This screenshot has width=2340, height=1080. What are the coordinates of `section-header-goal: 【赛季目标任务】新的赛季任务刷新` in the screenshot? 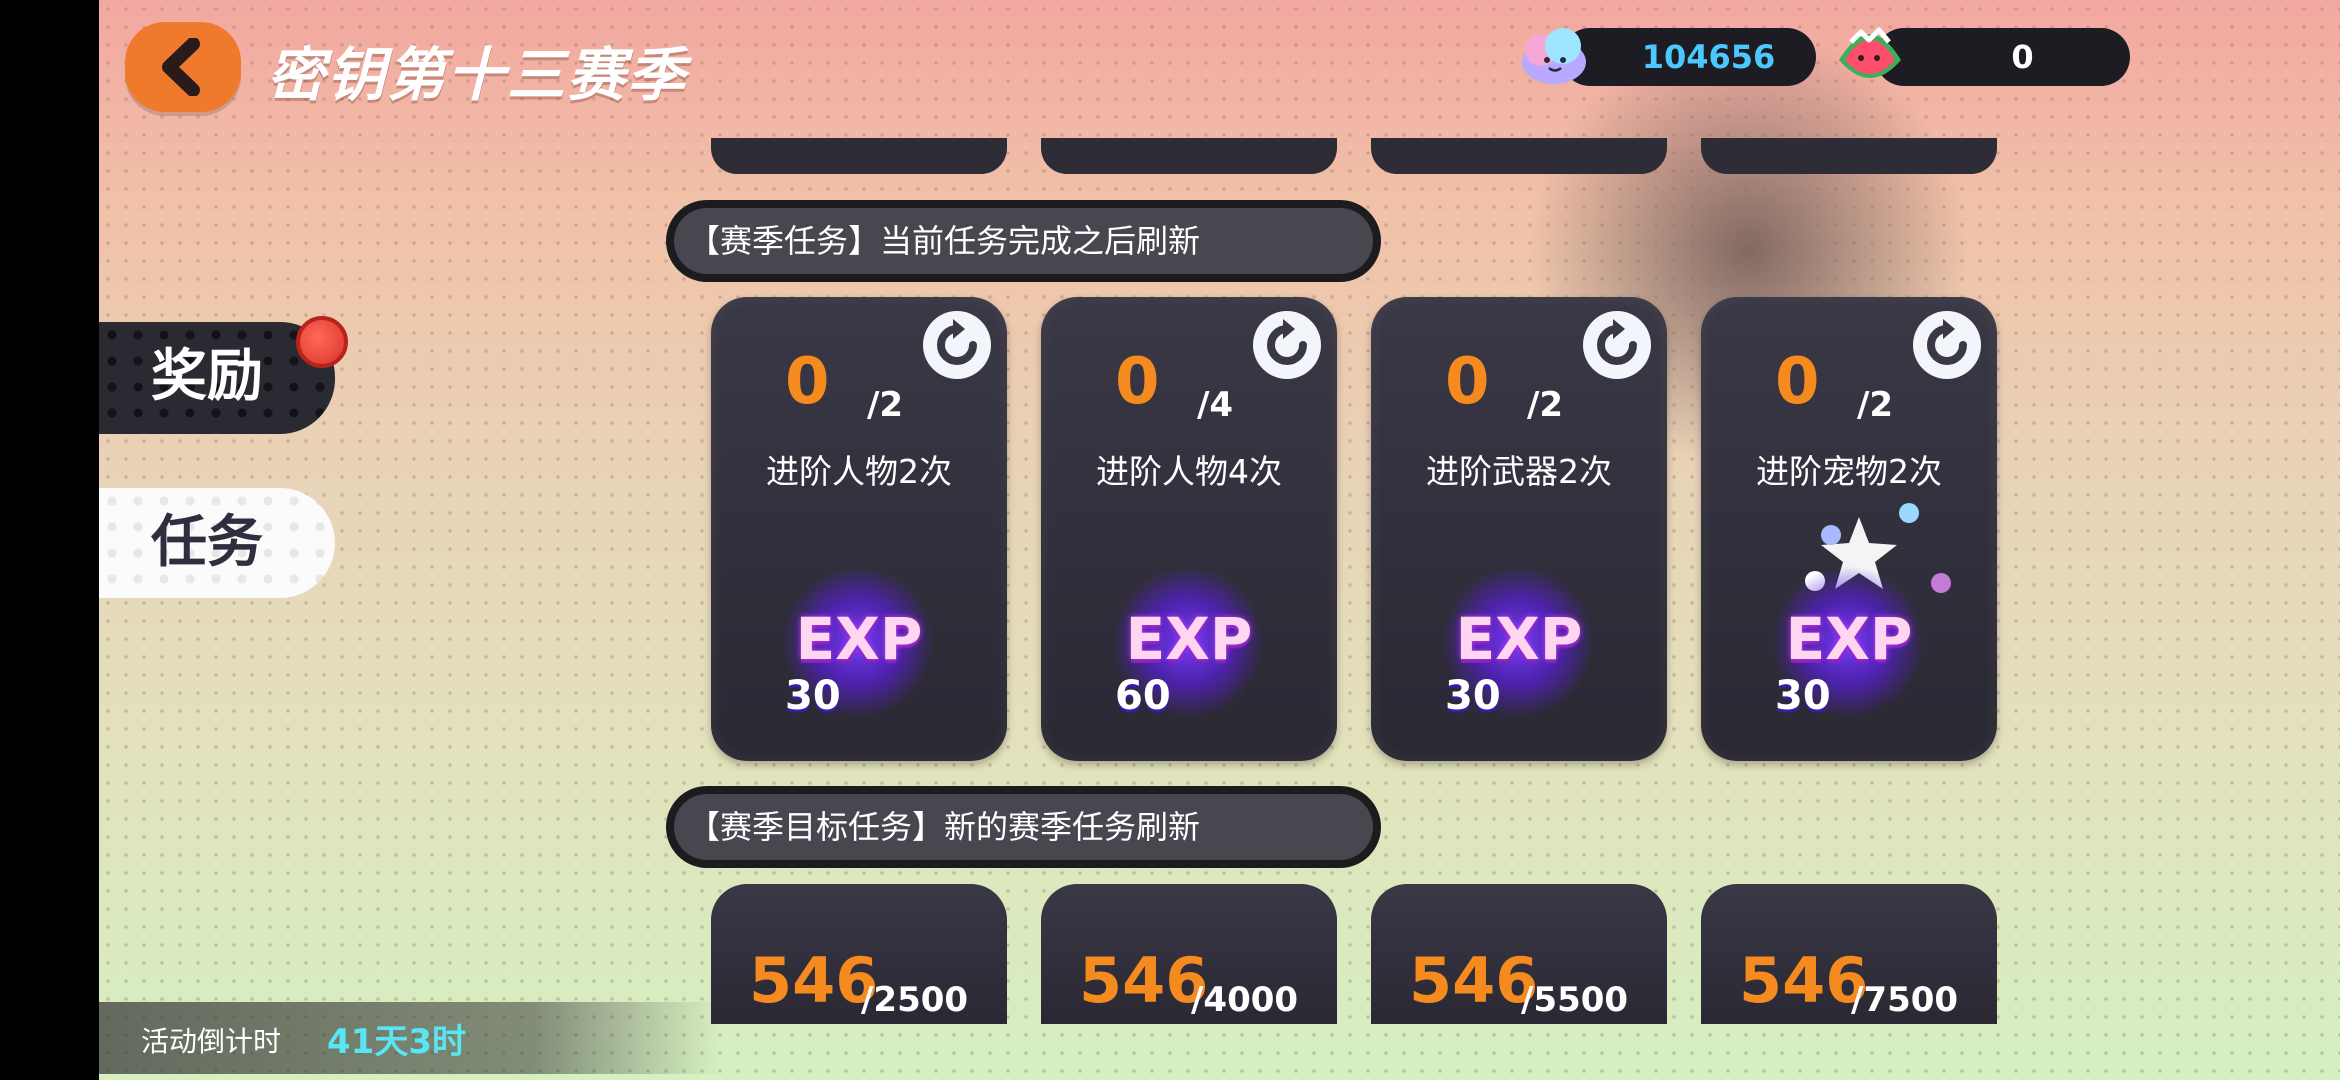 It's located at (1023, 827).